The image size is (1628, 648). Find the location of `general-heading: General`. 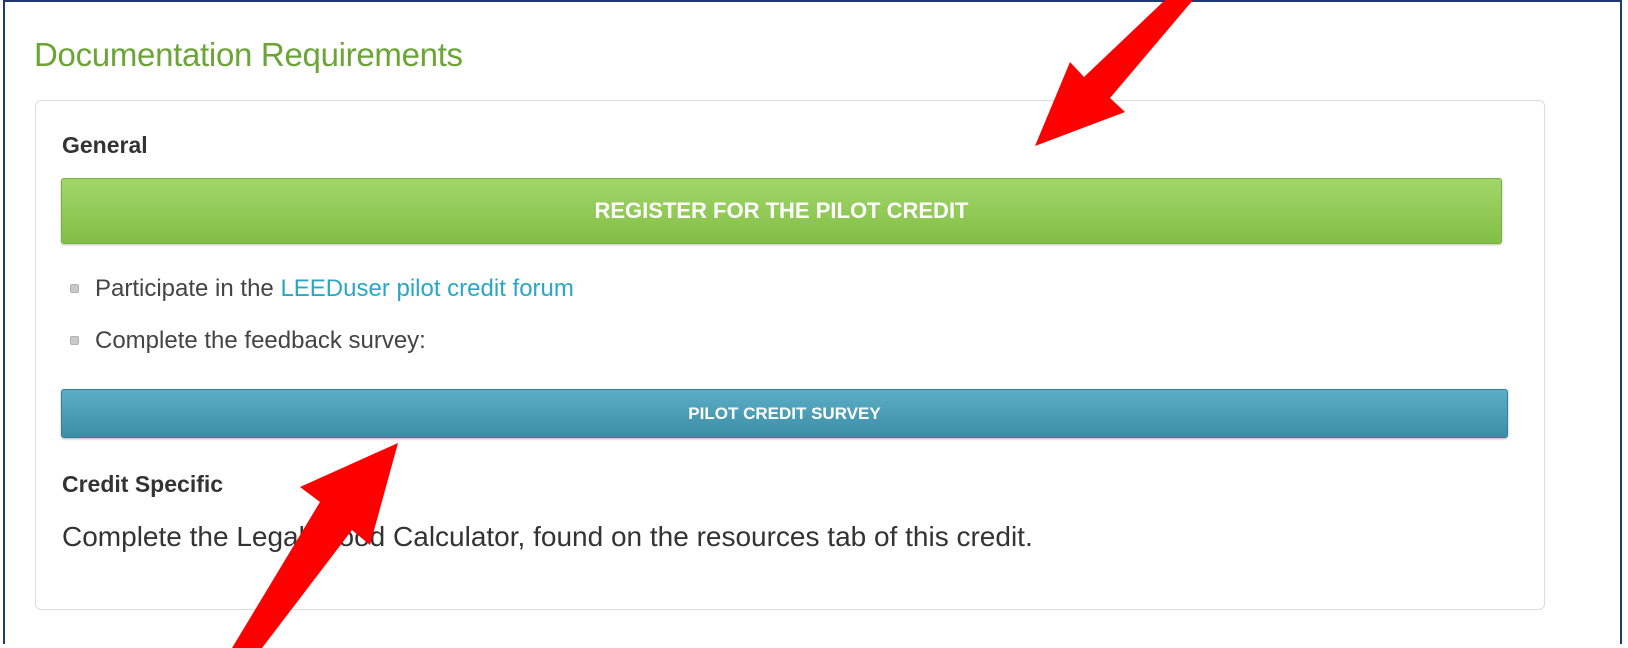

general-heading: General is located at coordinates (105, 145).